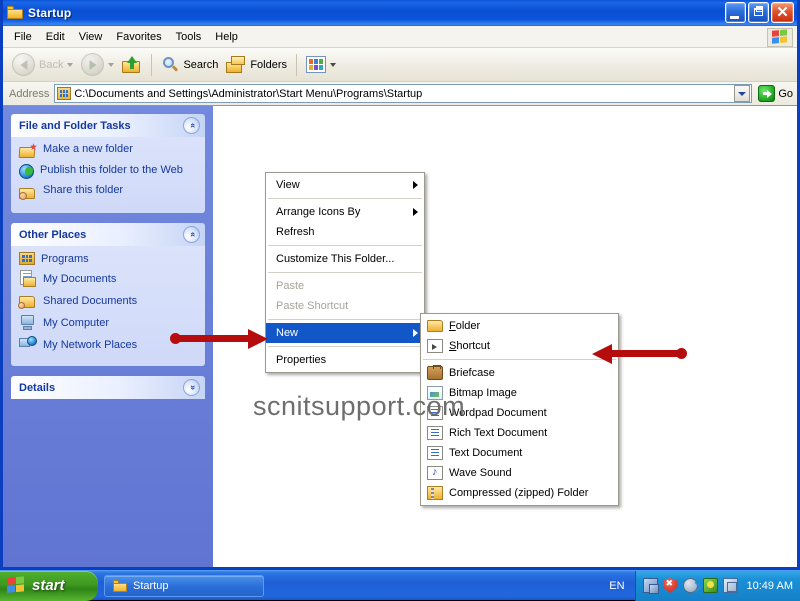  I want to click on new-submenu-item-folder: Folder, so click(519, 326).